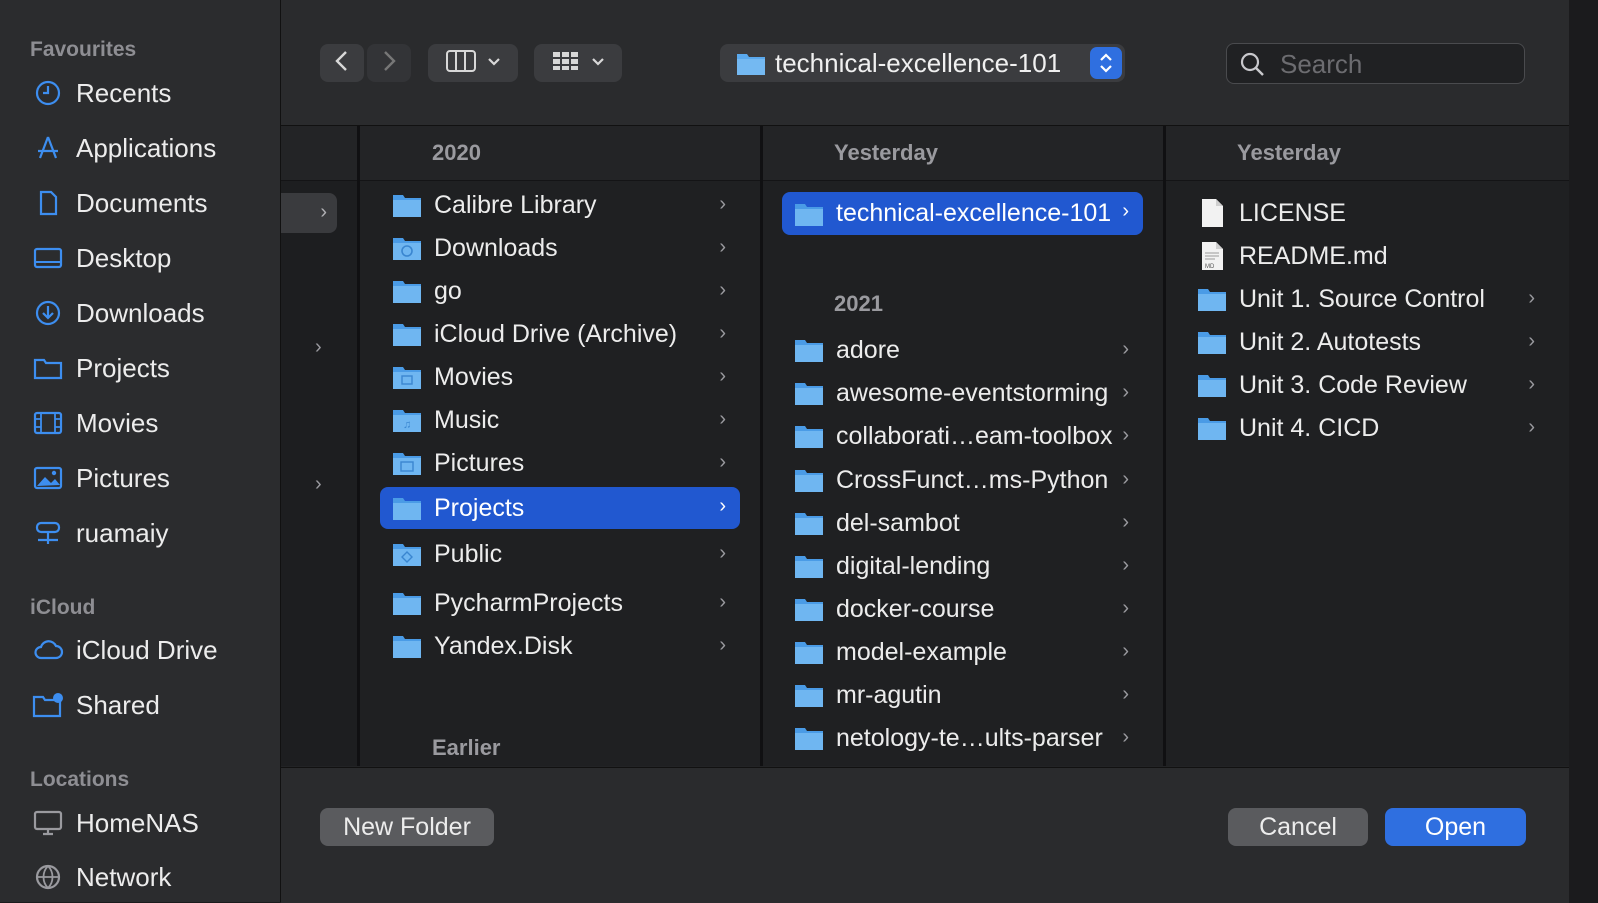  I want to click on list-item: Calibre Library ›, so click(560, 205).